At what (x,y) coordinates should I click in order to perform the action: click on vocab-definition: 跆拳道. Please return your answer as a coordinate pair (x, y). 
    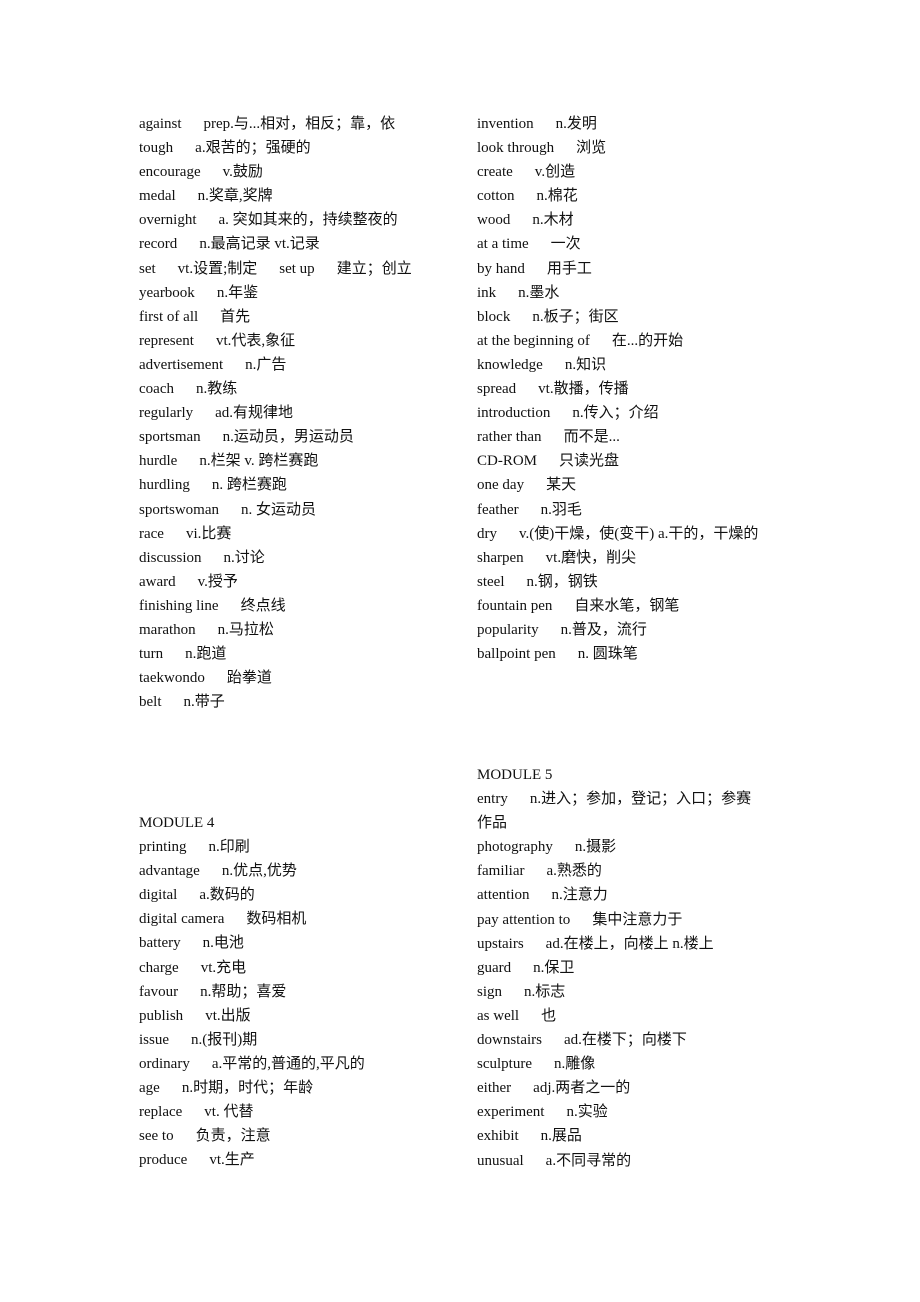
    Looking at the image, I should click on (249, 678).